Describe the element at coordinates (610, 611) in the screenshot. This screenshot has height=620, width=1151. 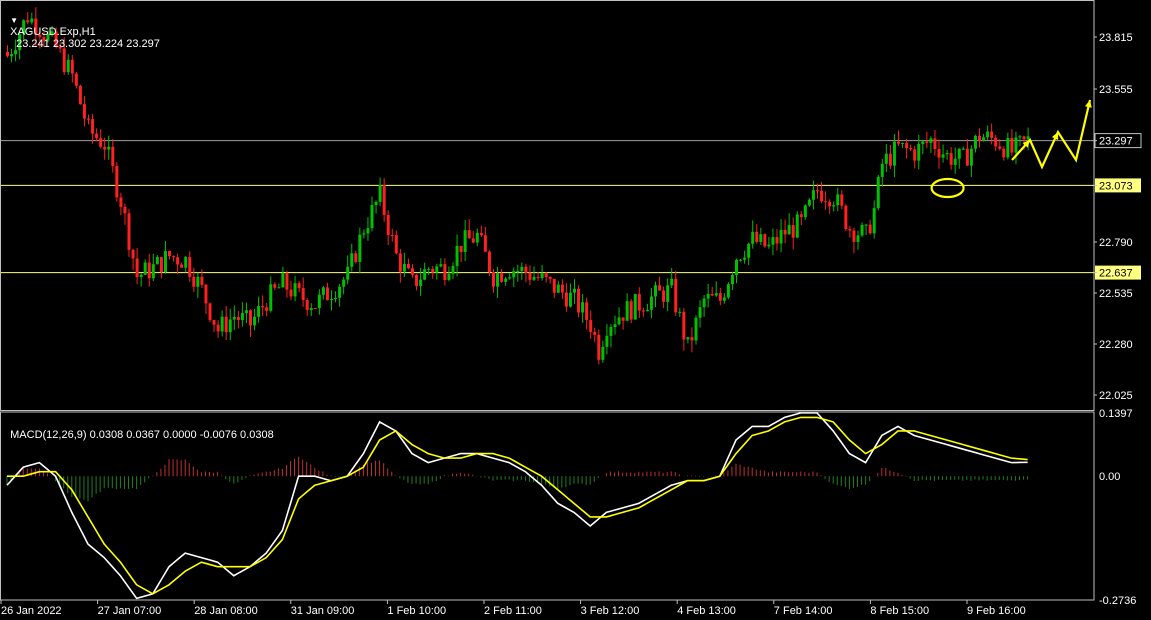
I see `x-tick-label: 3 Feb 12:00` at that location.